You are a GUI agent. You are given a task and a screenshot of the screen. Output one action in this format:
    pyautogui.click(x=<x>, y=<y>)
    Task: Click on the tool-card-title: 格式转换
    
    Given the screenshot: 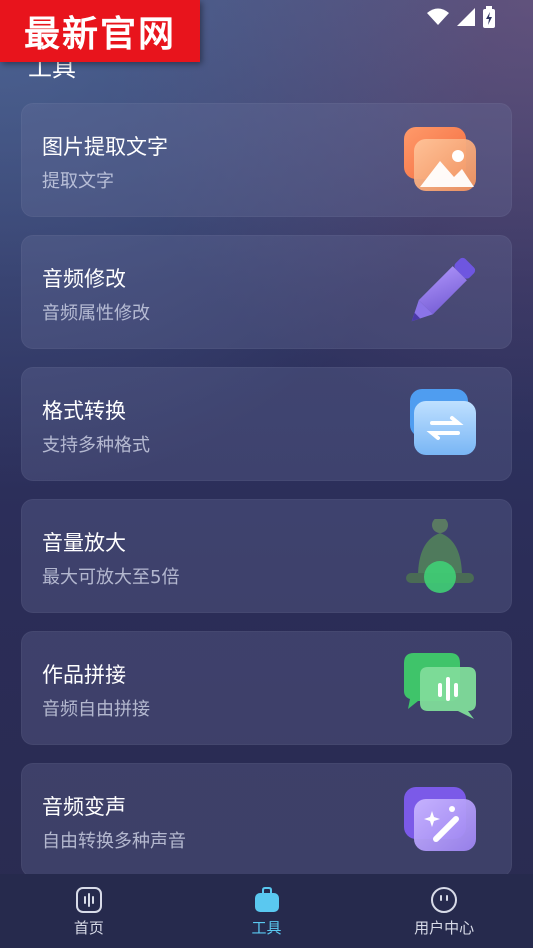 What is the action you would take?
    pyautogui.click(x=84, y=411)
    